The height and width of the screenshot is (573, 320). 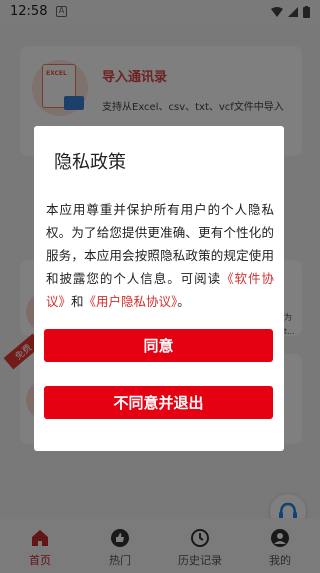 I want to click on disagree-exit-button: 不同意并退出, so click(x=158, y=402).